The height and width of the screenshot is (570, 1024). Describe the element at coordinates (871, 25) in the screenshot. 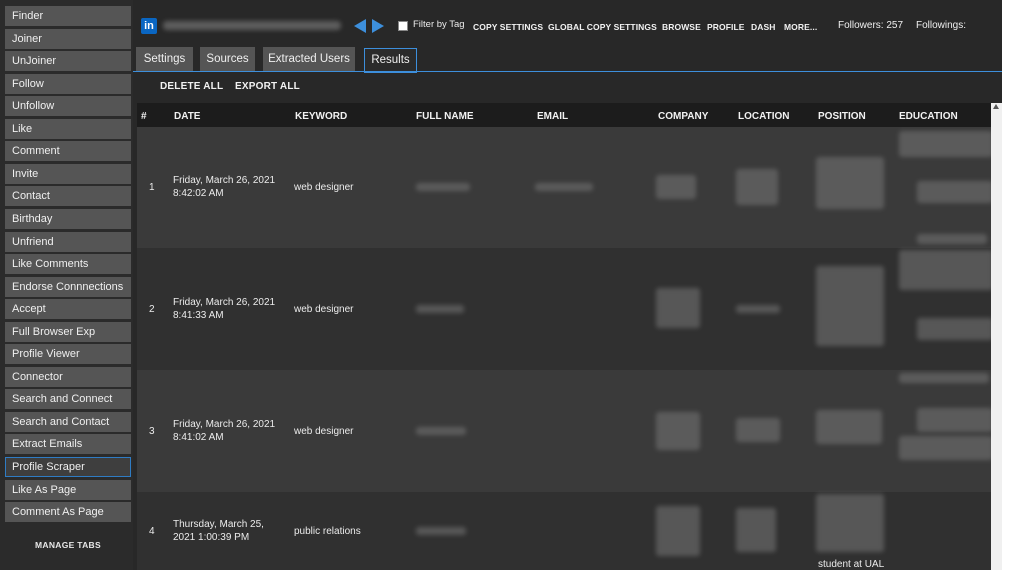

I see `followers-count: Followers: 257` at that location.